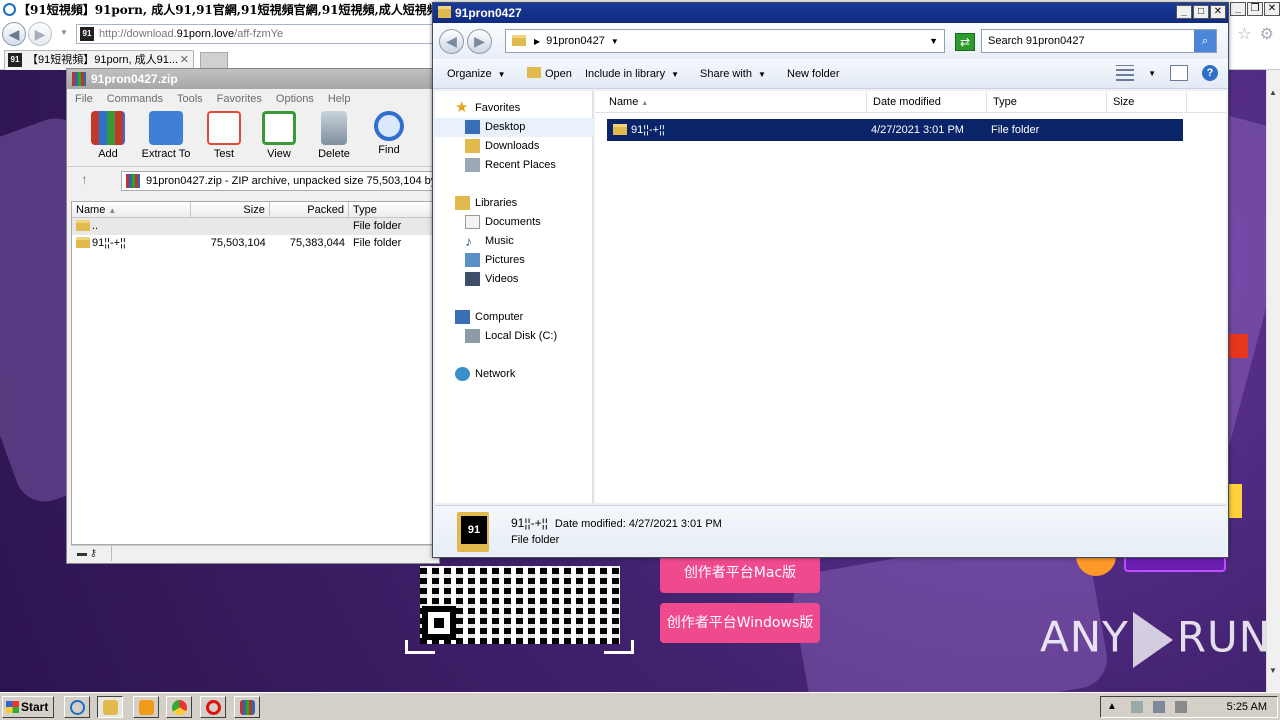 The height and width of the screenshot is (720, 1280). I want to click on nav-recent-places: Recent Places, so click(514, 165).